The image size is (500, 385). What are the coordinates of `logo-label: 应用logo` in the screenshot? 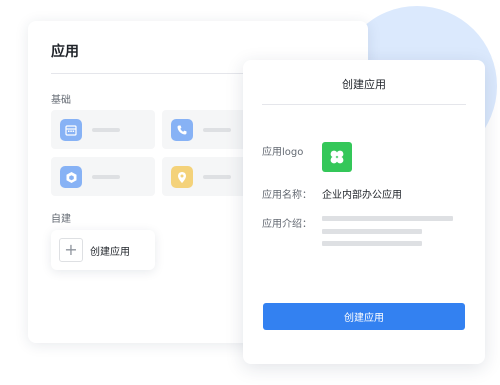 It's located at (283, 152).